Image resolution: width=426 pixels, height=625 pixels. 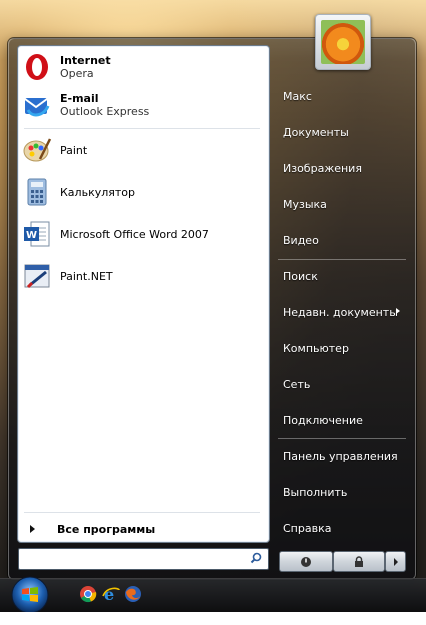 What do you see at coordinates (213, 618) in the screenshot?
I see `screen-bottom-edge` at bounding box center [213, 618].